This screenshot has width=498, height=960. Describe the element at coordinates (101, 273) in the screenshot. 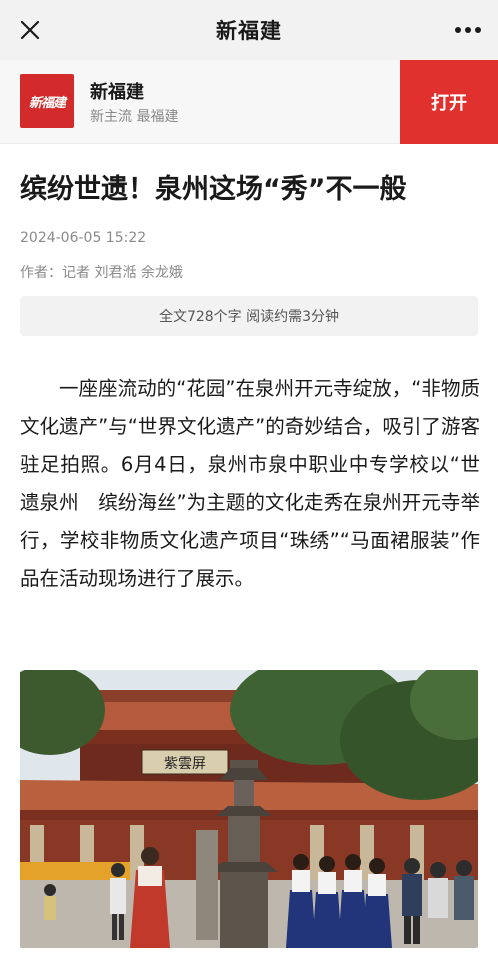

I see `article-author: 作者：记者 刘君湉 余龙娥` at that location.